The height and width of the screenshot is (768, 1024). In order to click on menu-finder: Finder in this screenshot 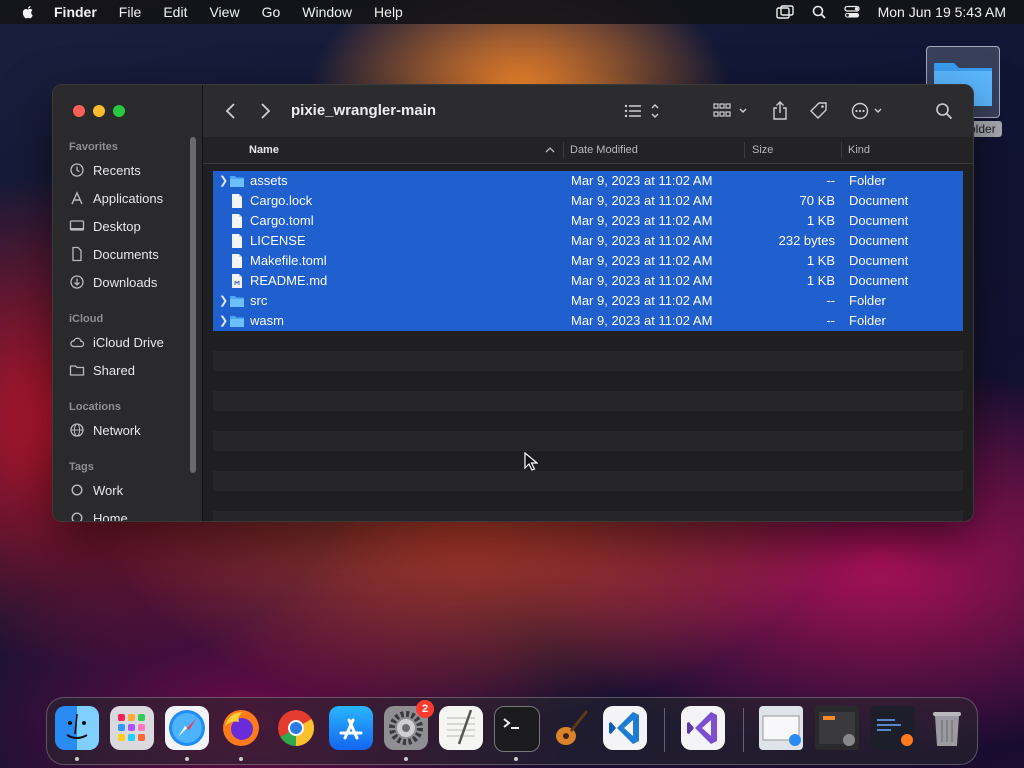, I will do `click(75, 12)`.